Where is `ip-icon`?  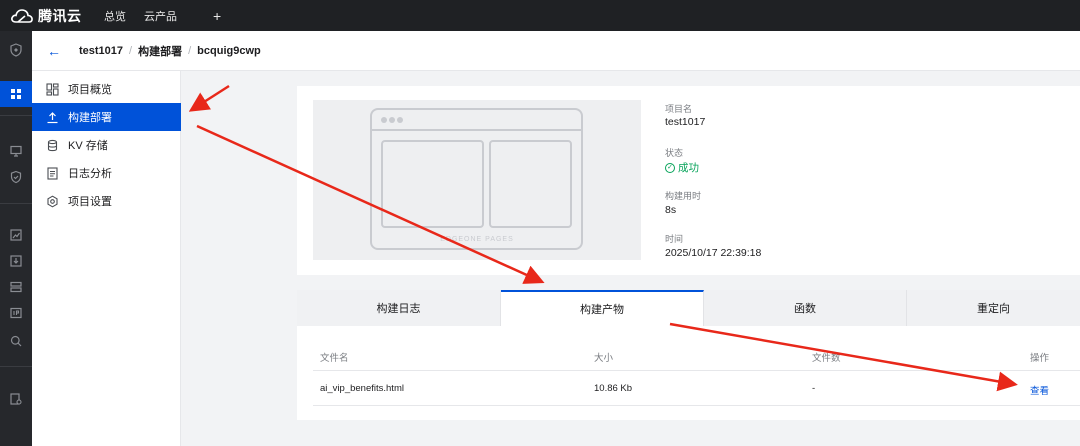
ip-icon is located at coordinates (16, 313).